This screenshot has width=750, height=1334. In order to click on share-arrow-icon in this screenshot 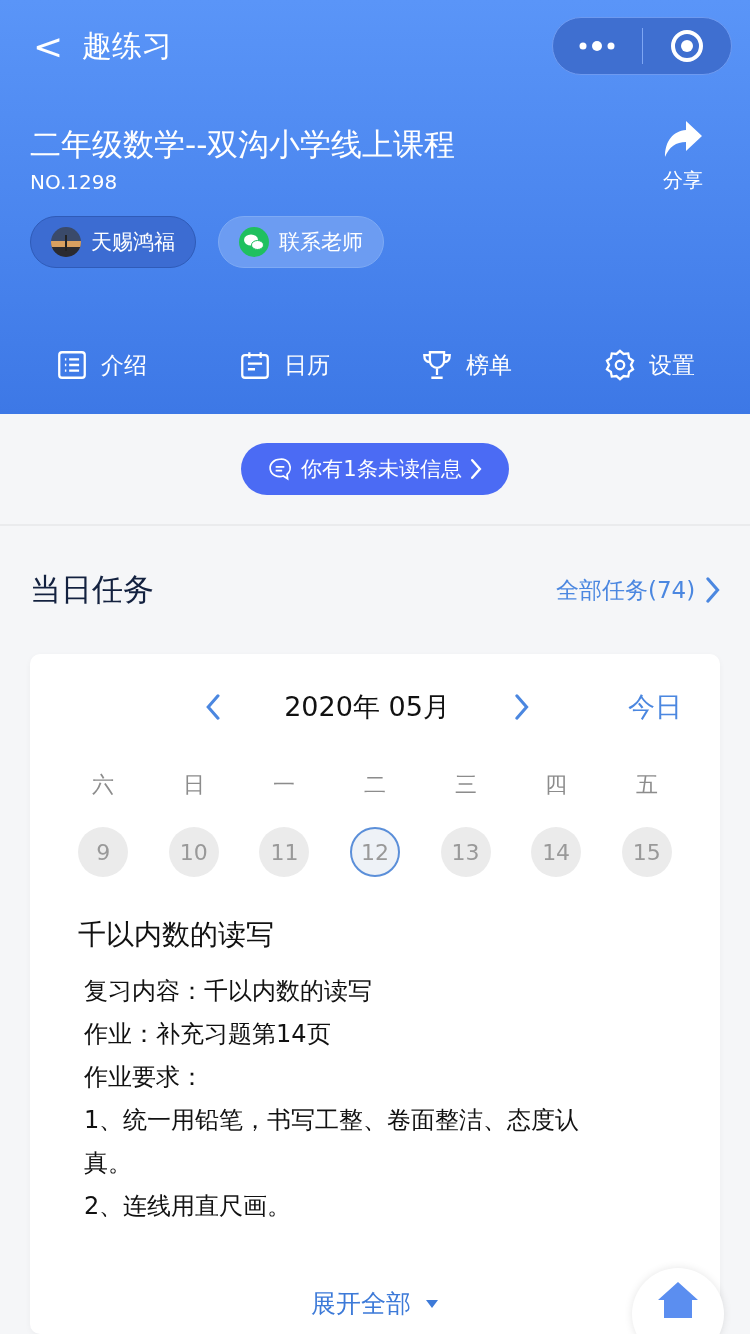, I will do `click(683, 139)`.